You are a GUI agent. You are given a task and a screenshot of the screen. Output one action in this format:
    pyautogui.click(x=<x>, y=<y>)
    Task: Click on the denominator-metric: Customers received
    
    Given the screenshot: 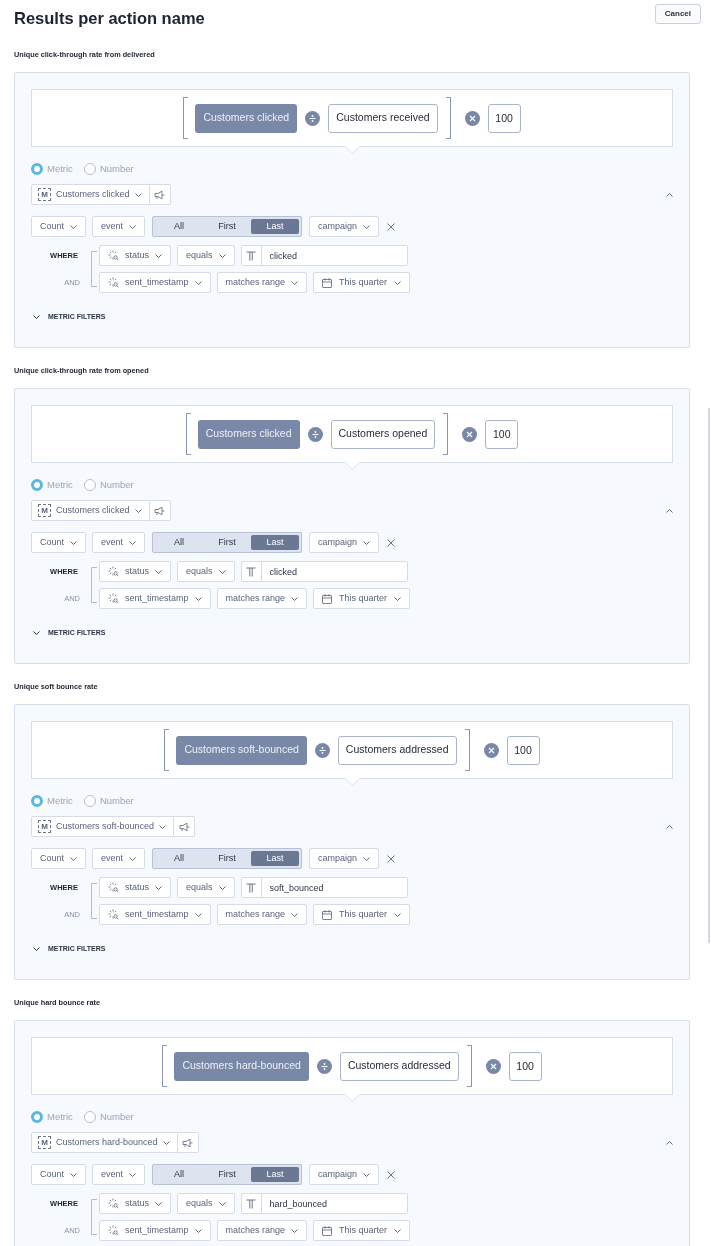 What is the action you would take?
    pyautogui.click(x=383, y=118)
    